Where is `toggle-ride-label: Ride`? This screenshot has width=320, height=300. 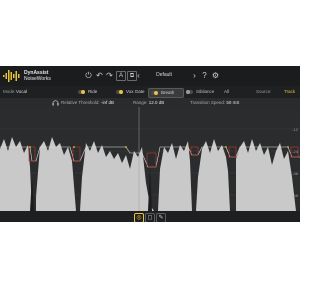
toggle-ride-label: Ride is located at coordinates (93, 91).